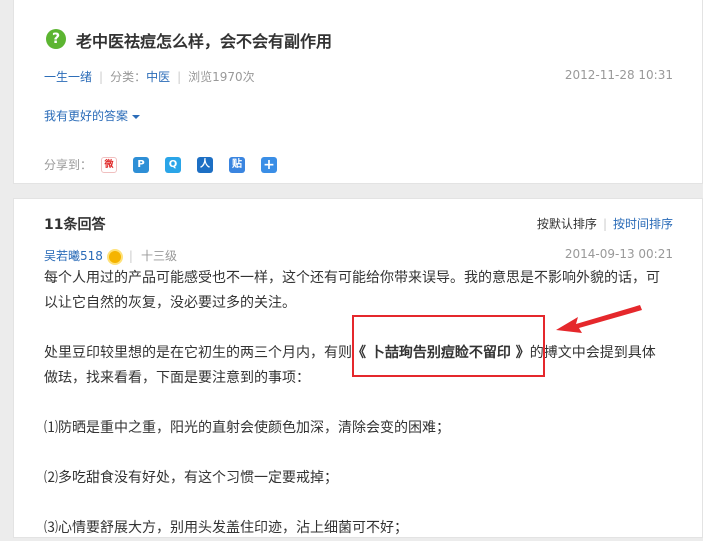 The width and height of the screenshot is (703, 541). Describe the element at coordinates (204, 41) in the screenshot. I see `question-title: 老中医祛痘怎么样，会不会有副作用` at that location.